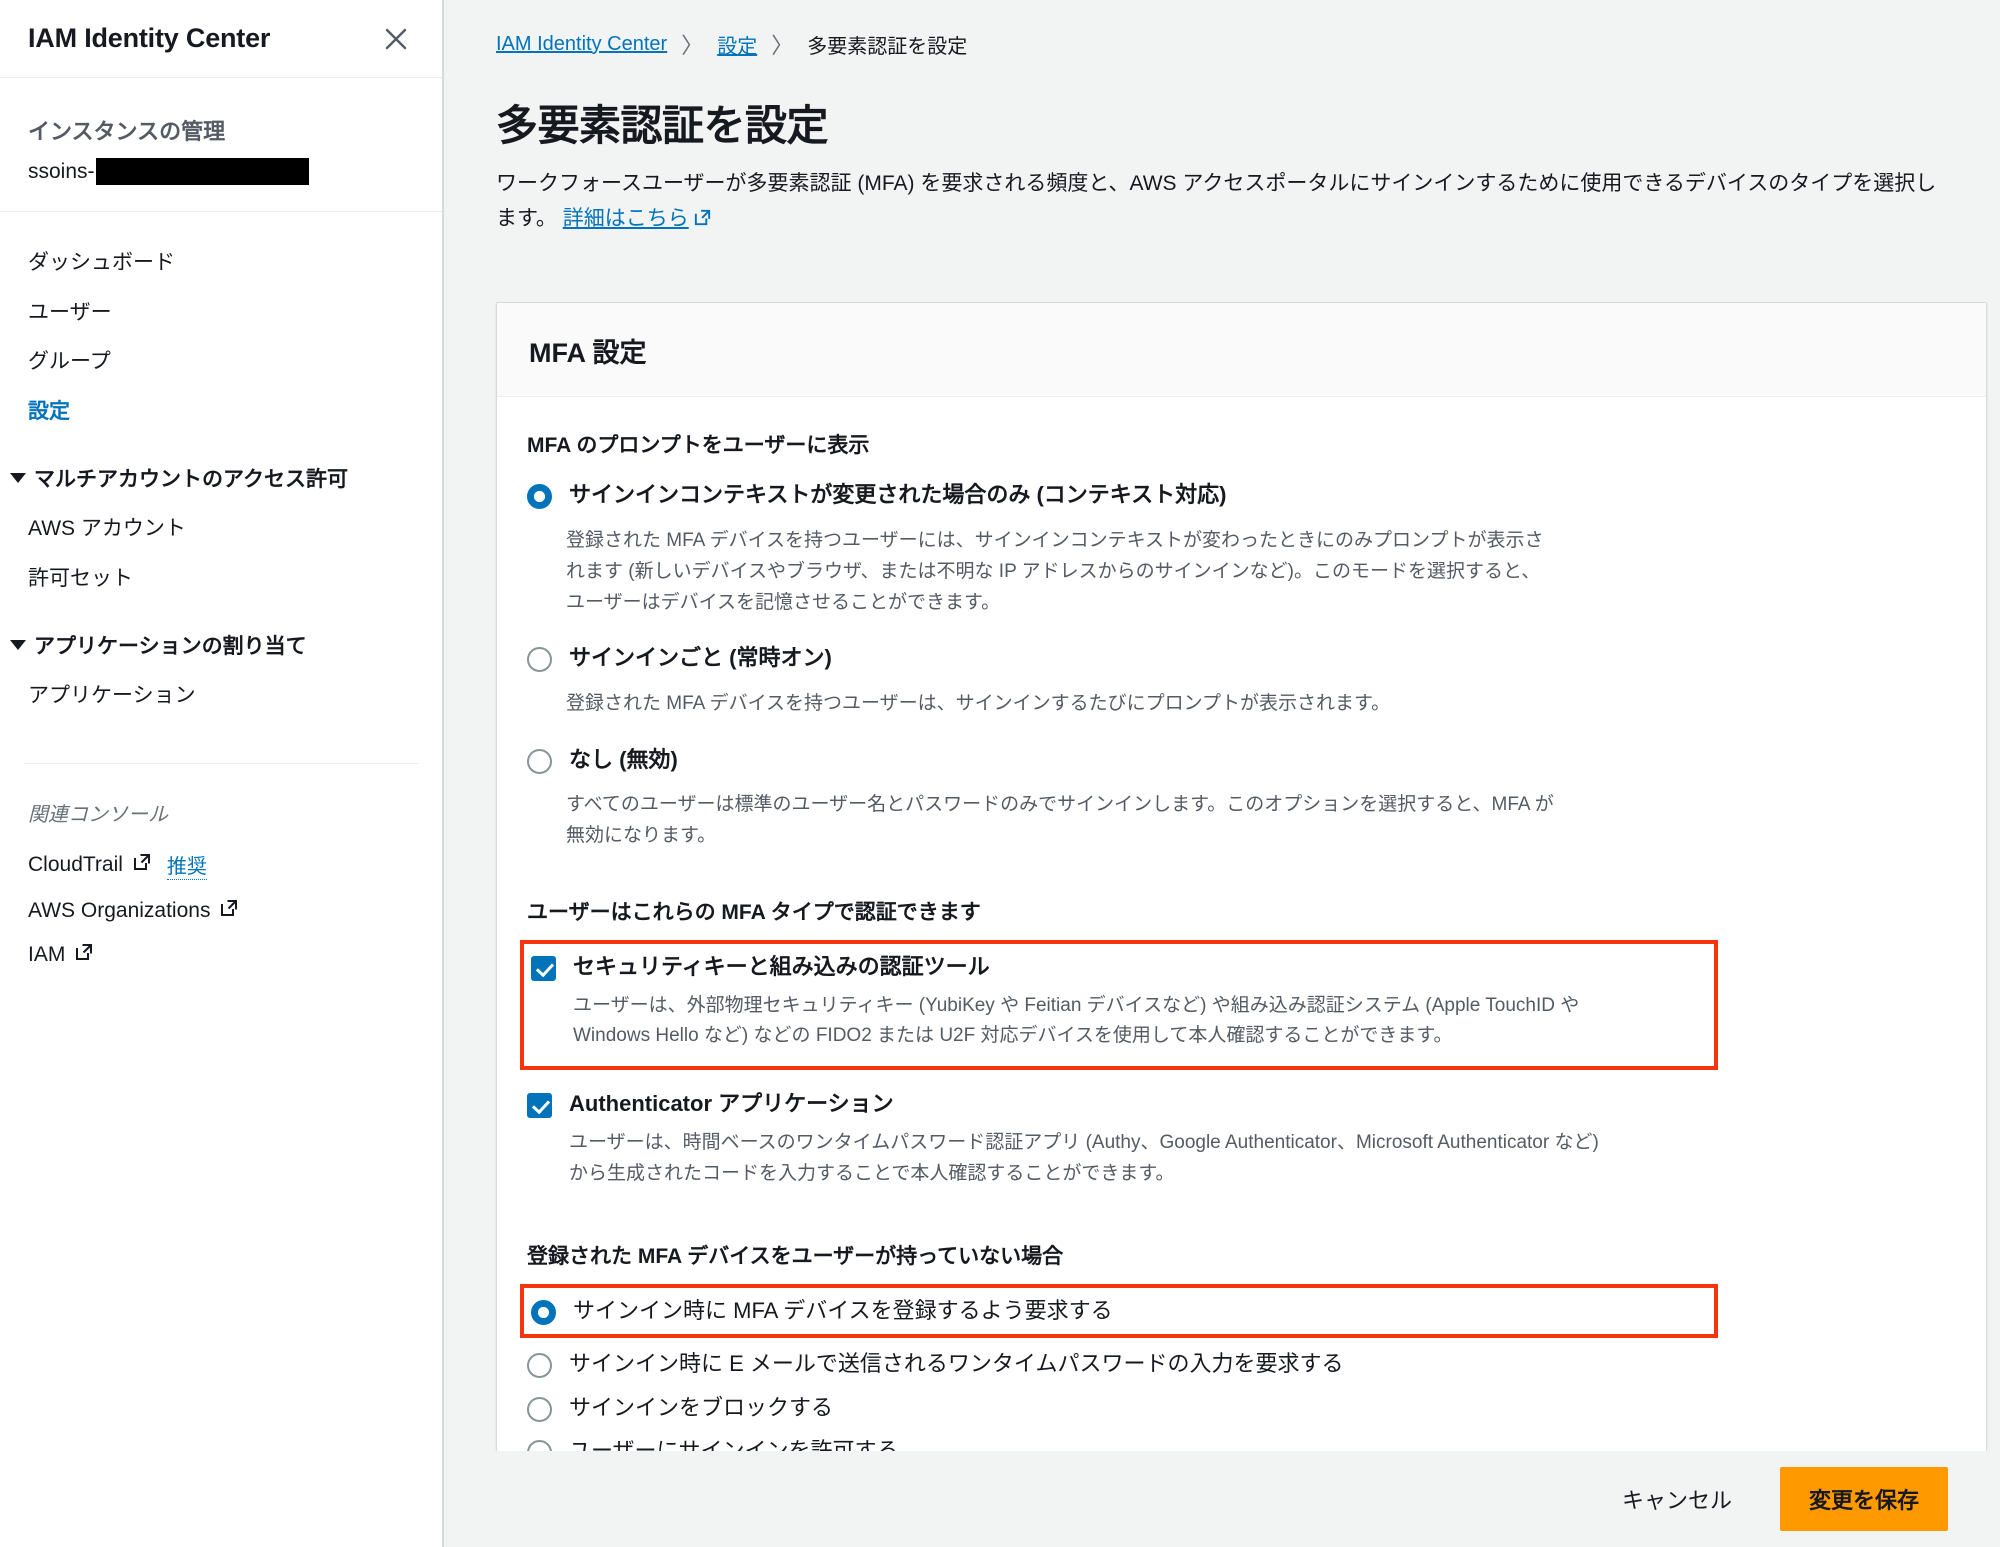 This screenshot has height=1547, width=2000. Describe the element at coordinates (737, 44) in the screenshot. I see `breadcrumb-item-settings: 設定` at that location.